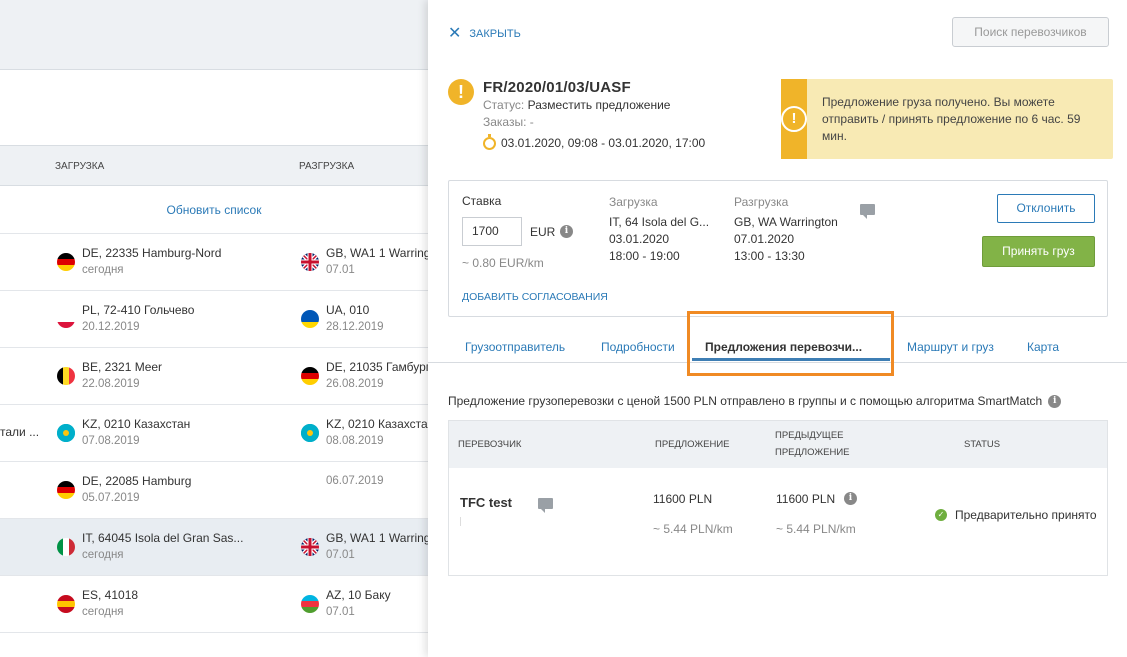 This screenshot has width=1127, height=657. What do you see at coordinates (461, 92) in the screenshot?
I see `warning-icon: !` at bounding box center [461, 92].